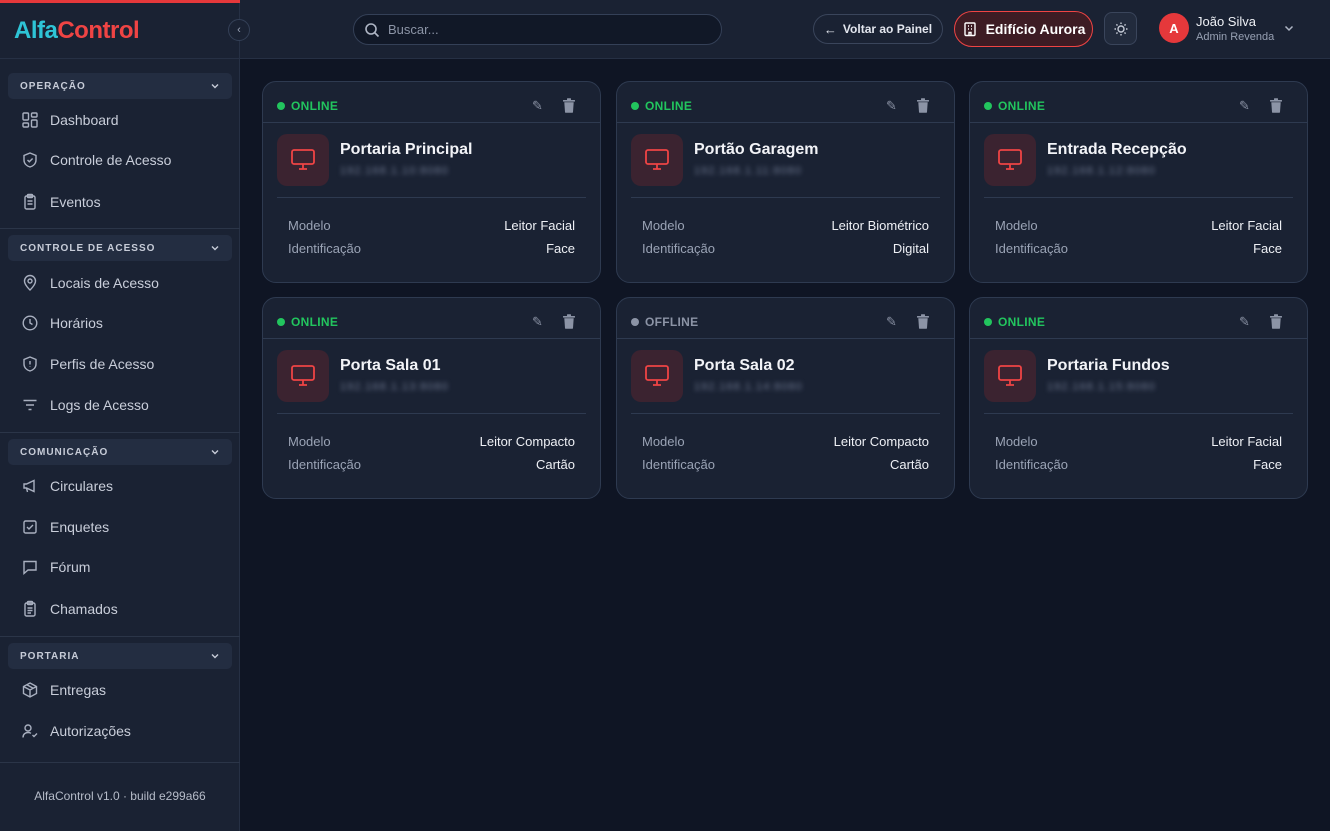 The image size is (1330, 831). Describe the element at coordinates (1014, 322) in the screenshot. I see `status-badge: ONLINE` at that location.